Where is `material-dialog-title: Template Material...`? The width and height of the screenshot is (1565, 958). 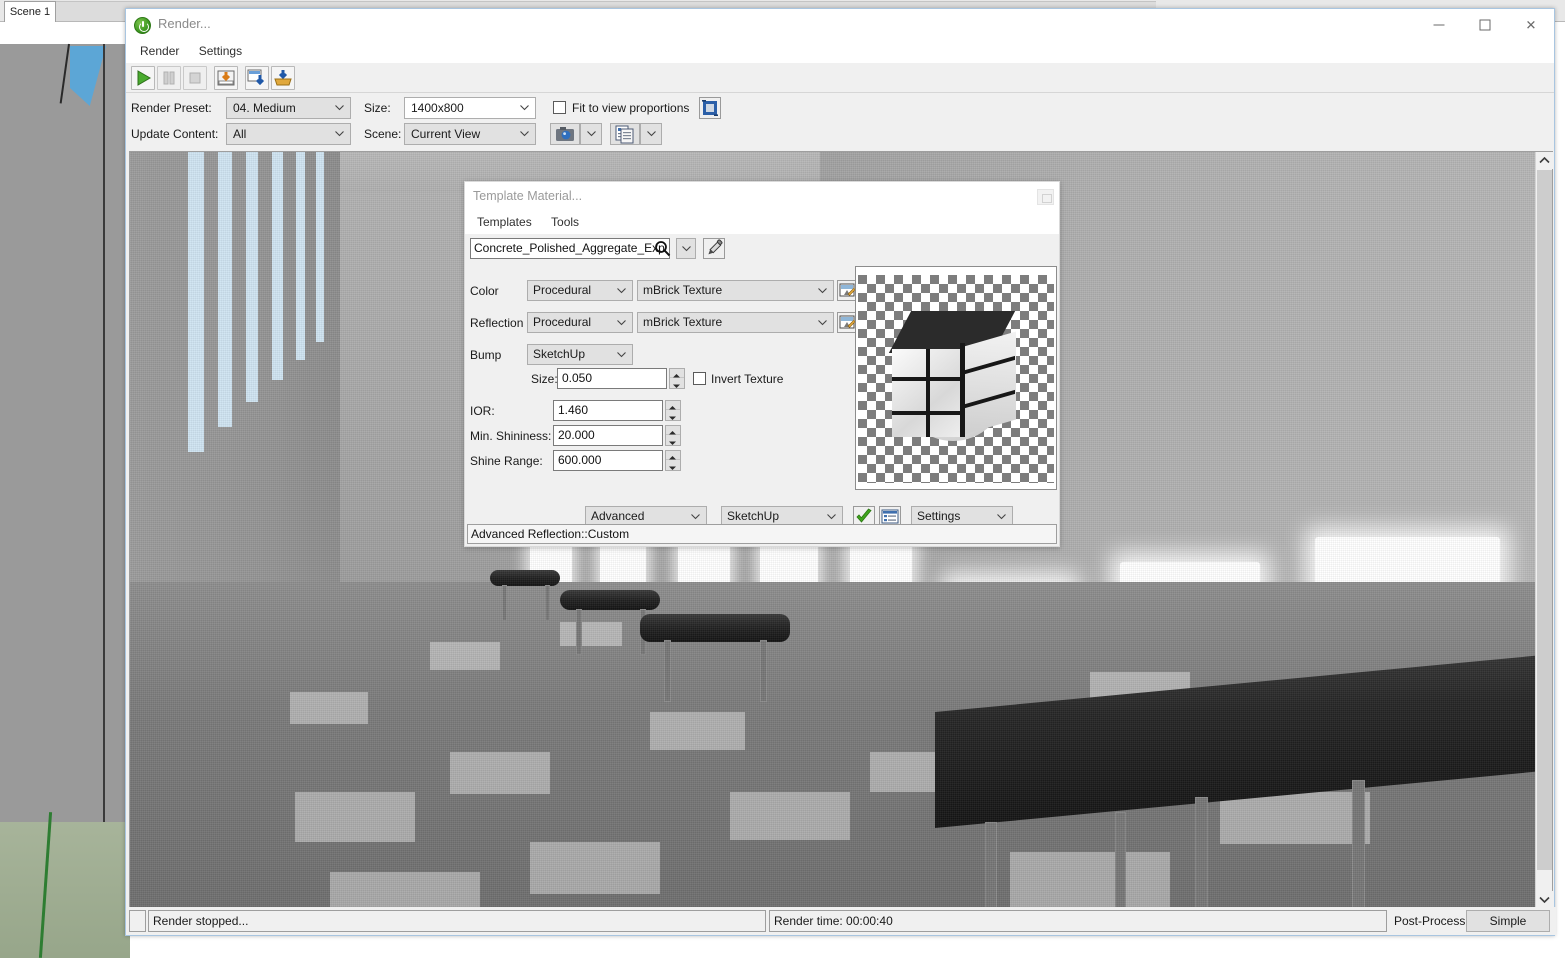
material-dialog-title: Template Material... is located at coordinates (528, 196).